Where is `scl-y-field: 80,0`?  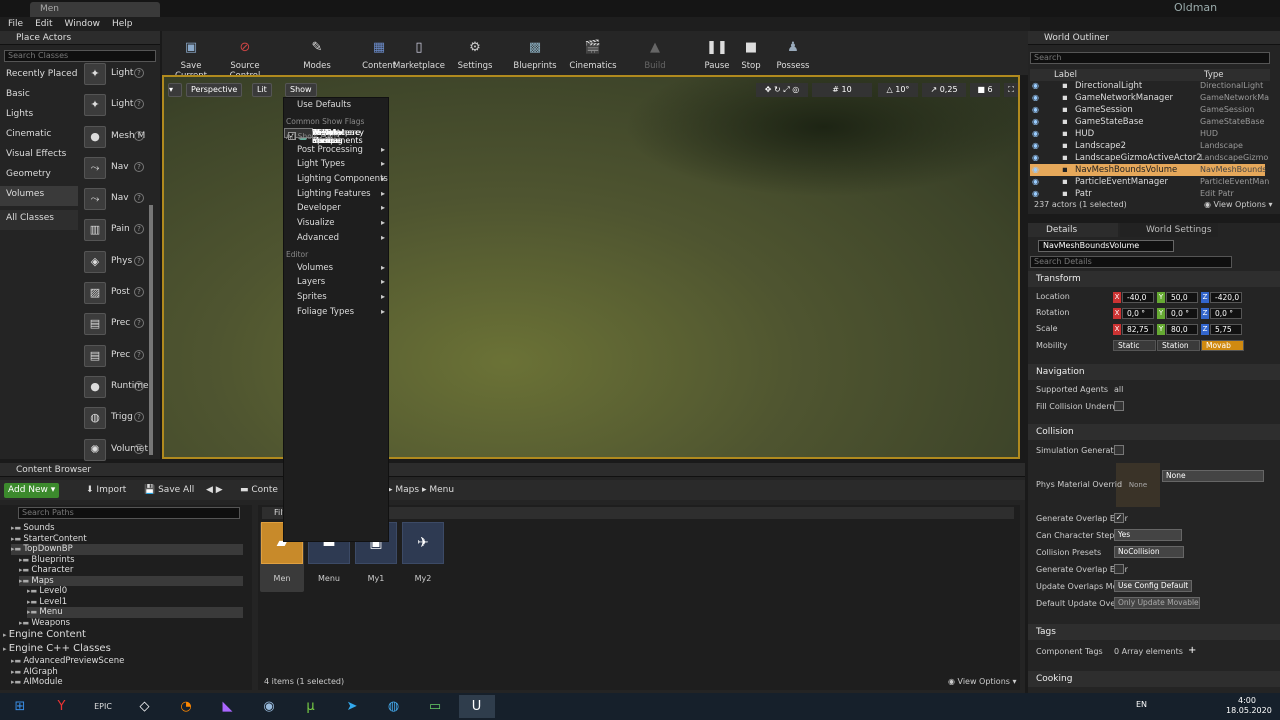
scl-y-field: 80,0 is located at coordinates (1182, 329).